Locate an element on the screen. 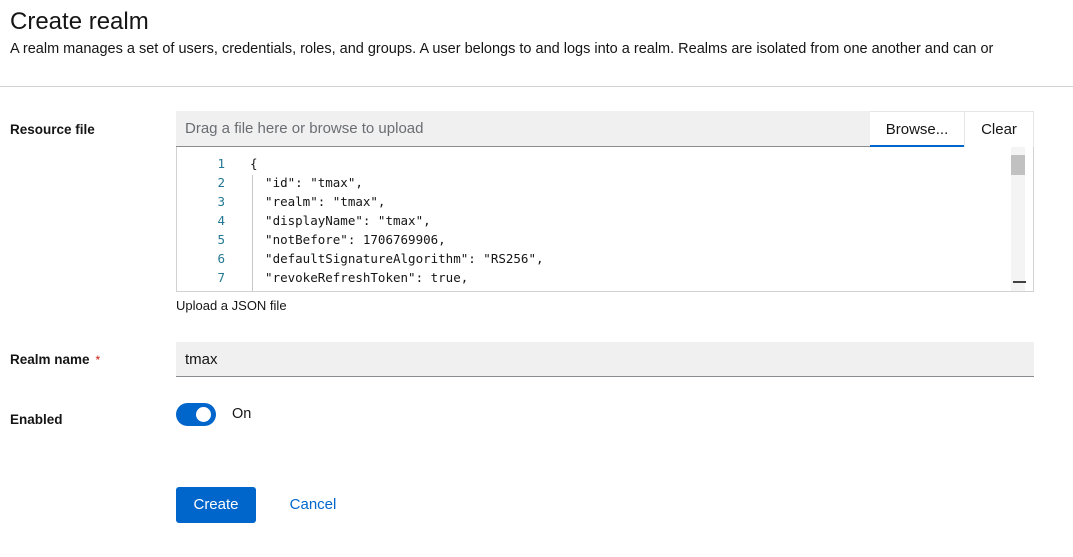  page-title: Create realm is located at coordinates (79, 21).